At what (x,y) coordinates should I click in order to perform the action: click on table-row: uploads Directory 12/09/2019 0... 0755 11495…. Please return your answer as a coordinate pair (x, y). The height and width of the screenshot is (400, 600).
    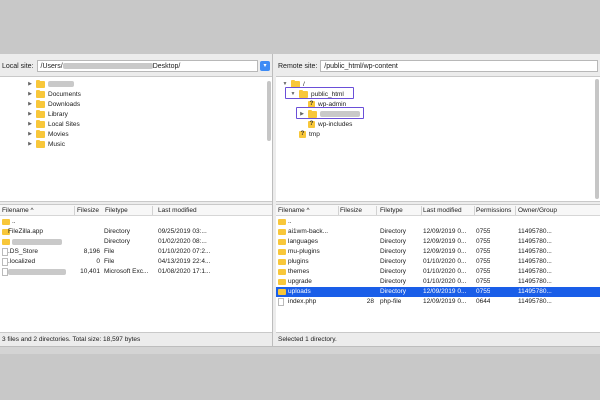
    Looking at the image, I should click on (438, 292).